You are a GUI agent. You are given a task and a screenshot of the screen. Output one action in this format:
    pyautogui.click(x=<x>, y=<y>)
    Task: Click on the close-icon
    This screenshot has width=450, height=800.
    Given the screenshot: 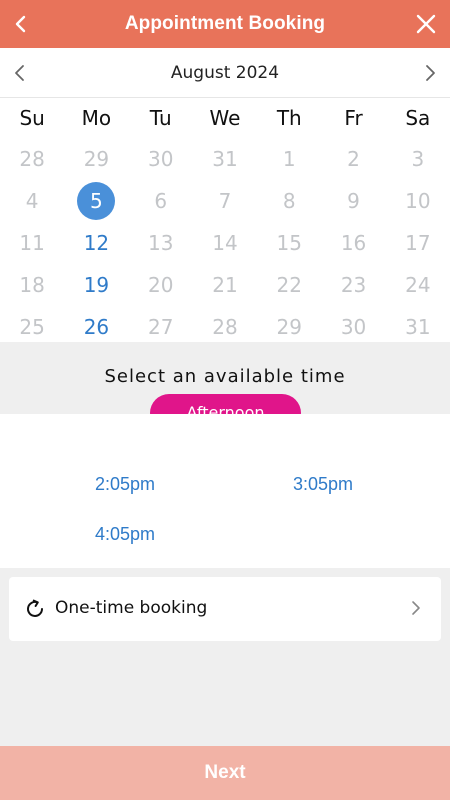 What is the action you would take?
    pyautogui.click(x=426, y=24)
    